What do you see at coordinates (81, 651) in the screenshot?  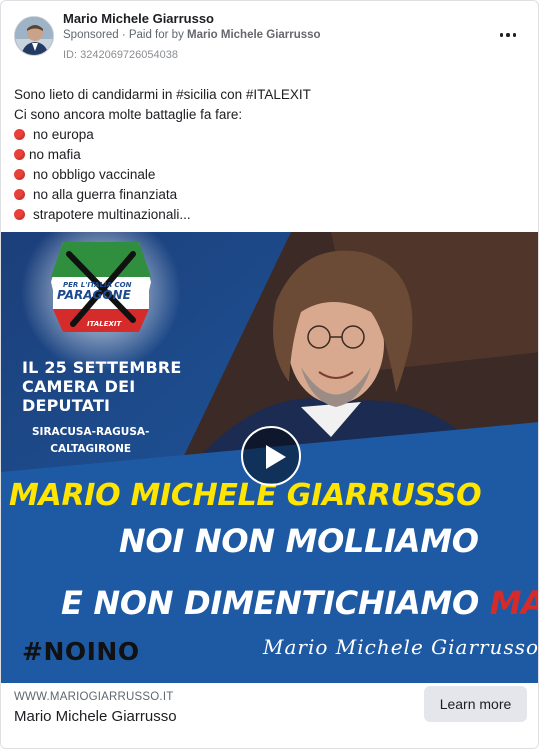 I see `hashtag: #NOINO` at bounding box center [81, 651].